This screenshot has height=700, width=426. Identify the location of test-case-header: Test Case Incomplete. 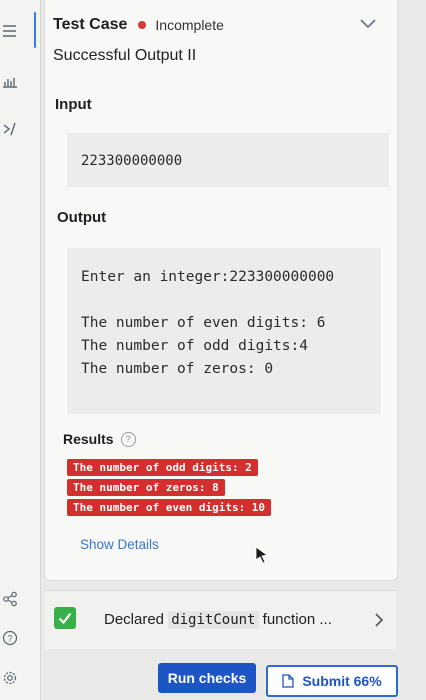
(138, 25).